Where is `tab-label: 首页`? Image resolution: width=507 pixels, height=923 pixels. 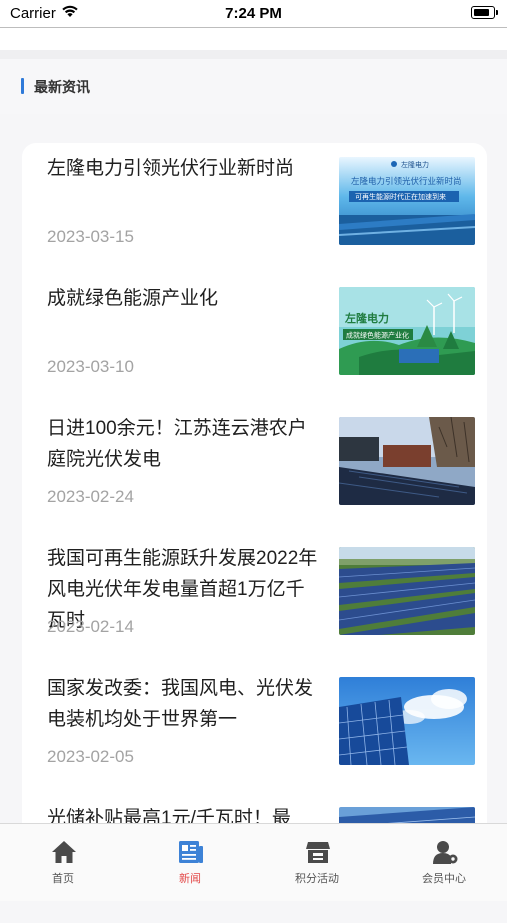
tab-label: 首页 is located at coordinates (63, 879).